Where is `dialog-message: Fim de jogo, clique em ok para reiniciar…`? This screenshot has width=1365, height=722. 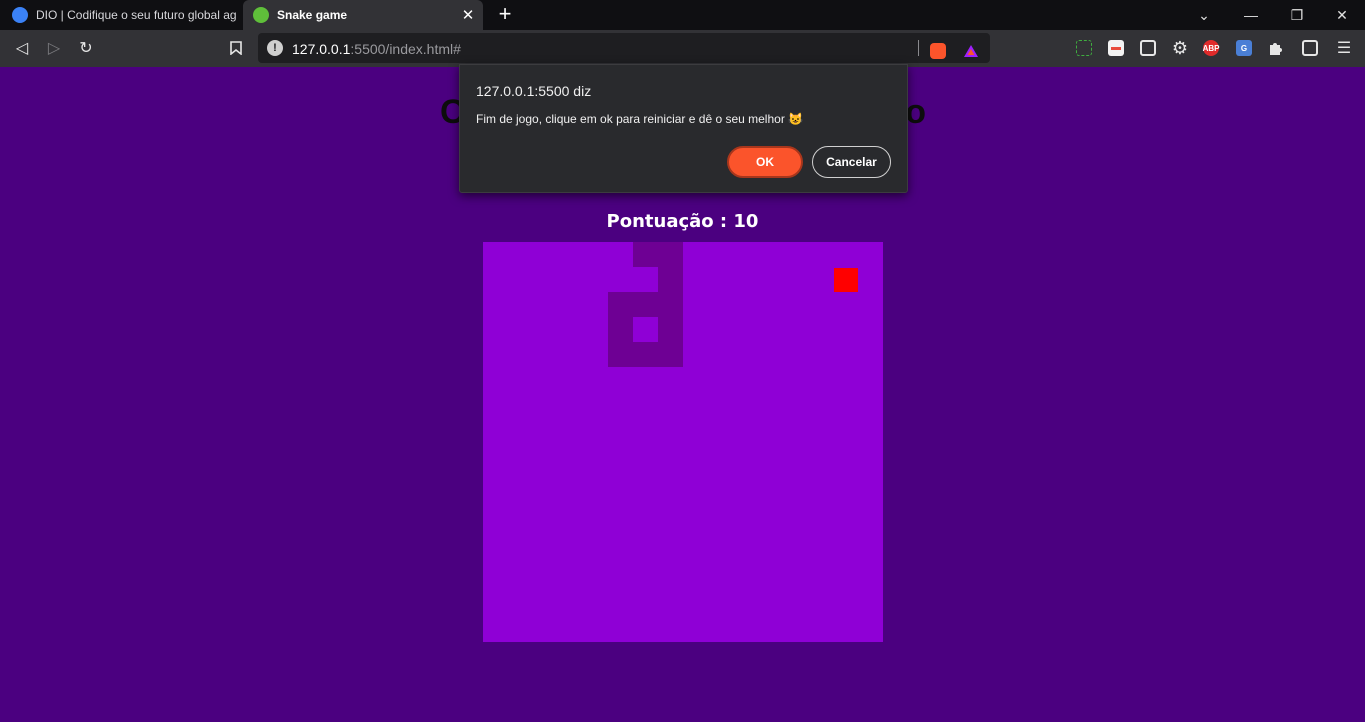
dialog-message: Fim de jogo, clique em ok para reiniciar… is located at coordinates (640, 119).